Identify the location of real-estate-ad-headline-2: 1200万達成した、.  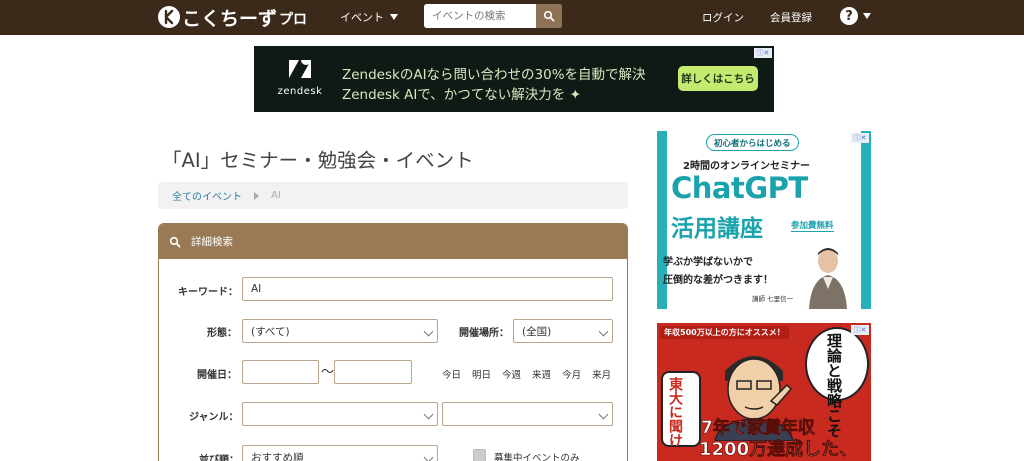
(778, 450).